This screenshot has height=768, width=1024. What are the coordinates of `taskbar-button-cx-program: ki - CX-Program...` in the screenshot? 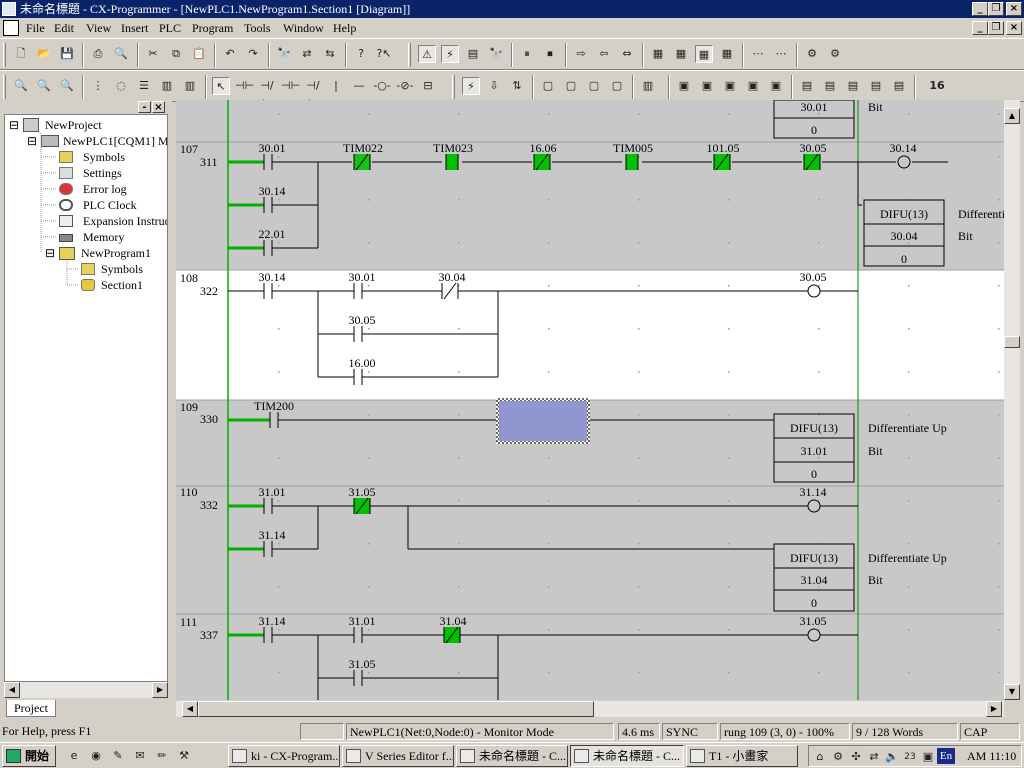 It's located at (284, 756).